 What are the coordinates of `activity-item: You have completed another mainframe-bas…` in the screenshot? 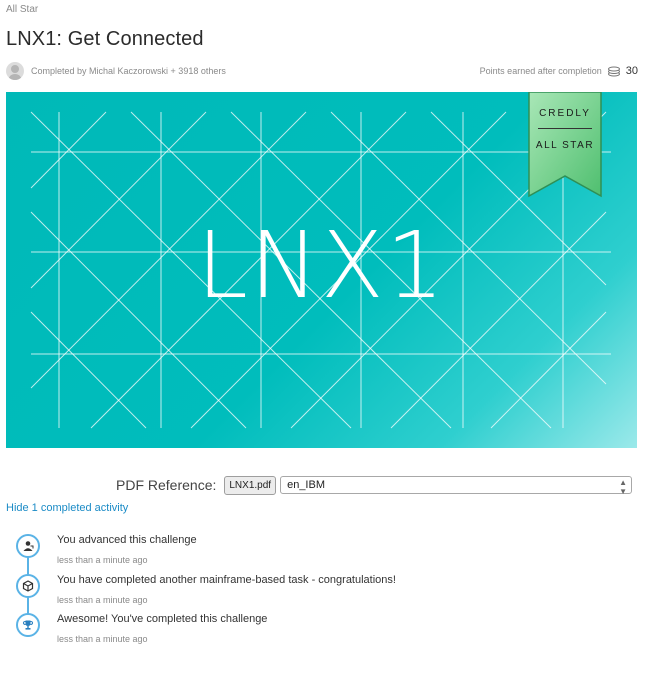 It's located at (324, 588).